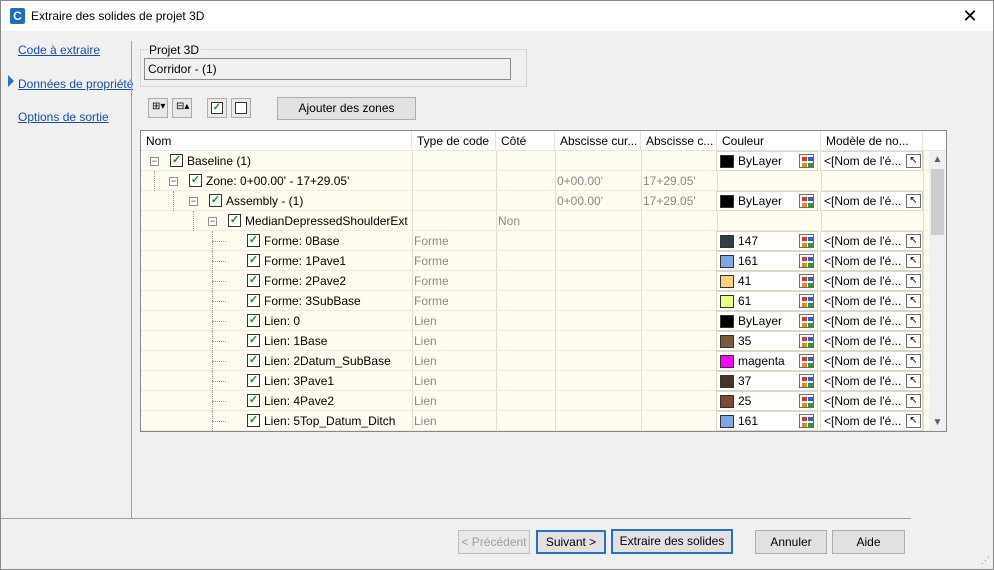  Describe the element at coordinates (535, 381) in the screenshot. I see `table-row: ✓ Lien: 3Pave1 Lien 37 <[Nom de l'é... ↖` at that location.